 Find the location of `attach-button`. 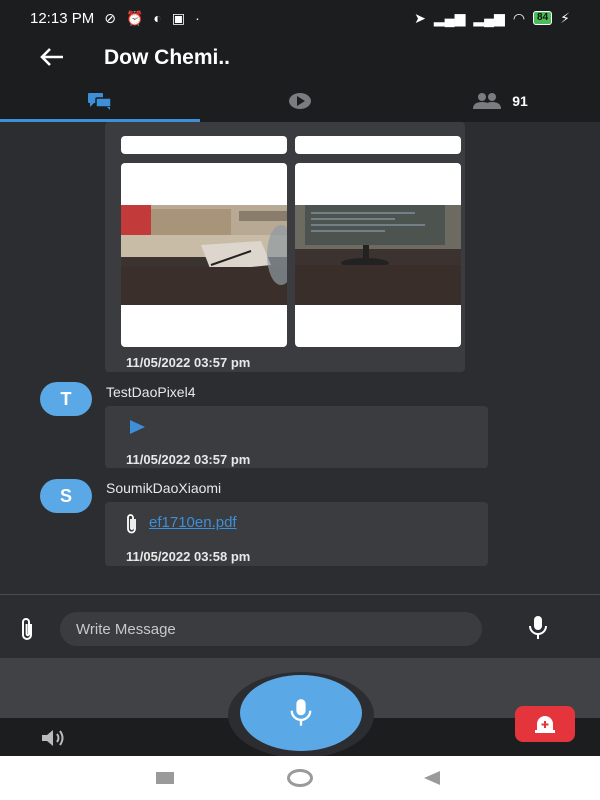

attach-button is located at coordinates (27, 631).